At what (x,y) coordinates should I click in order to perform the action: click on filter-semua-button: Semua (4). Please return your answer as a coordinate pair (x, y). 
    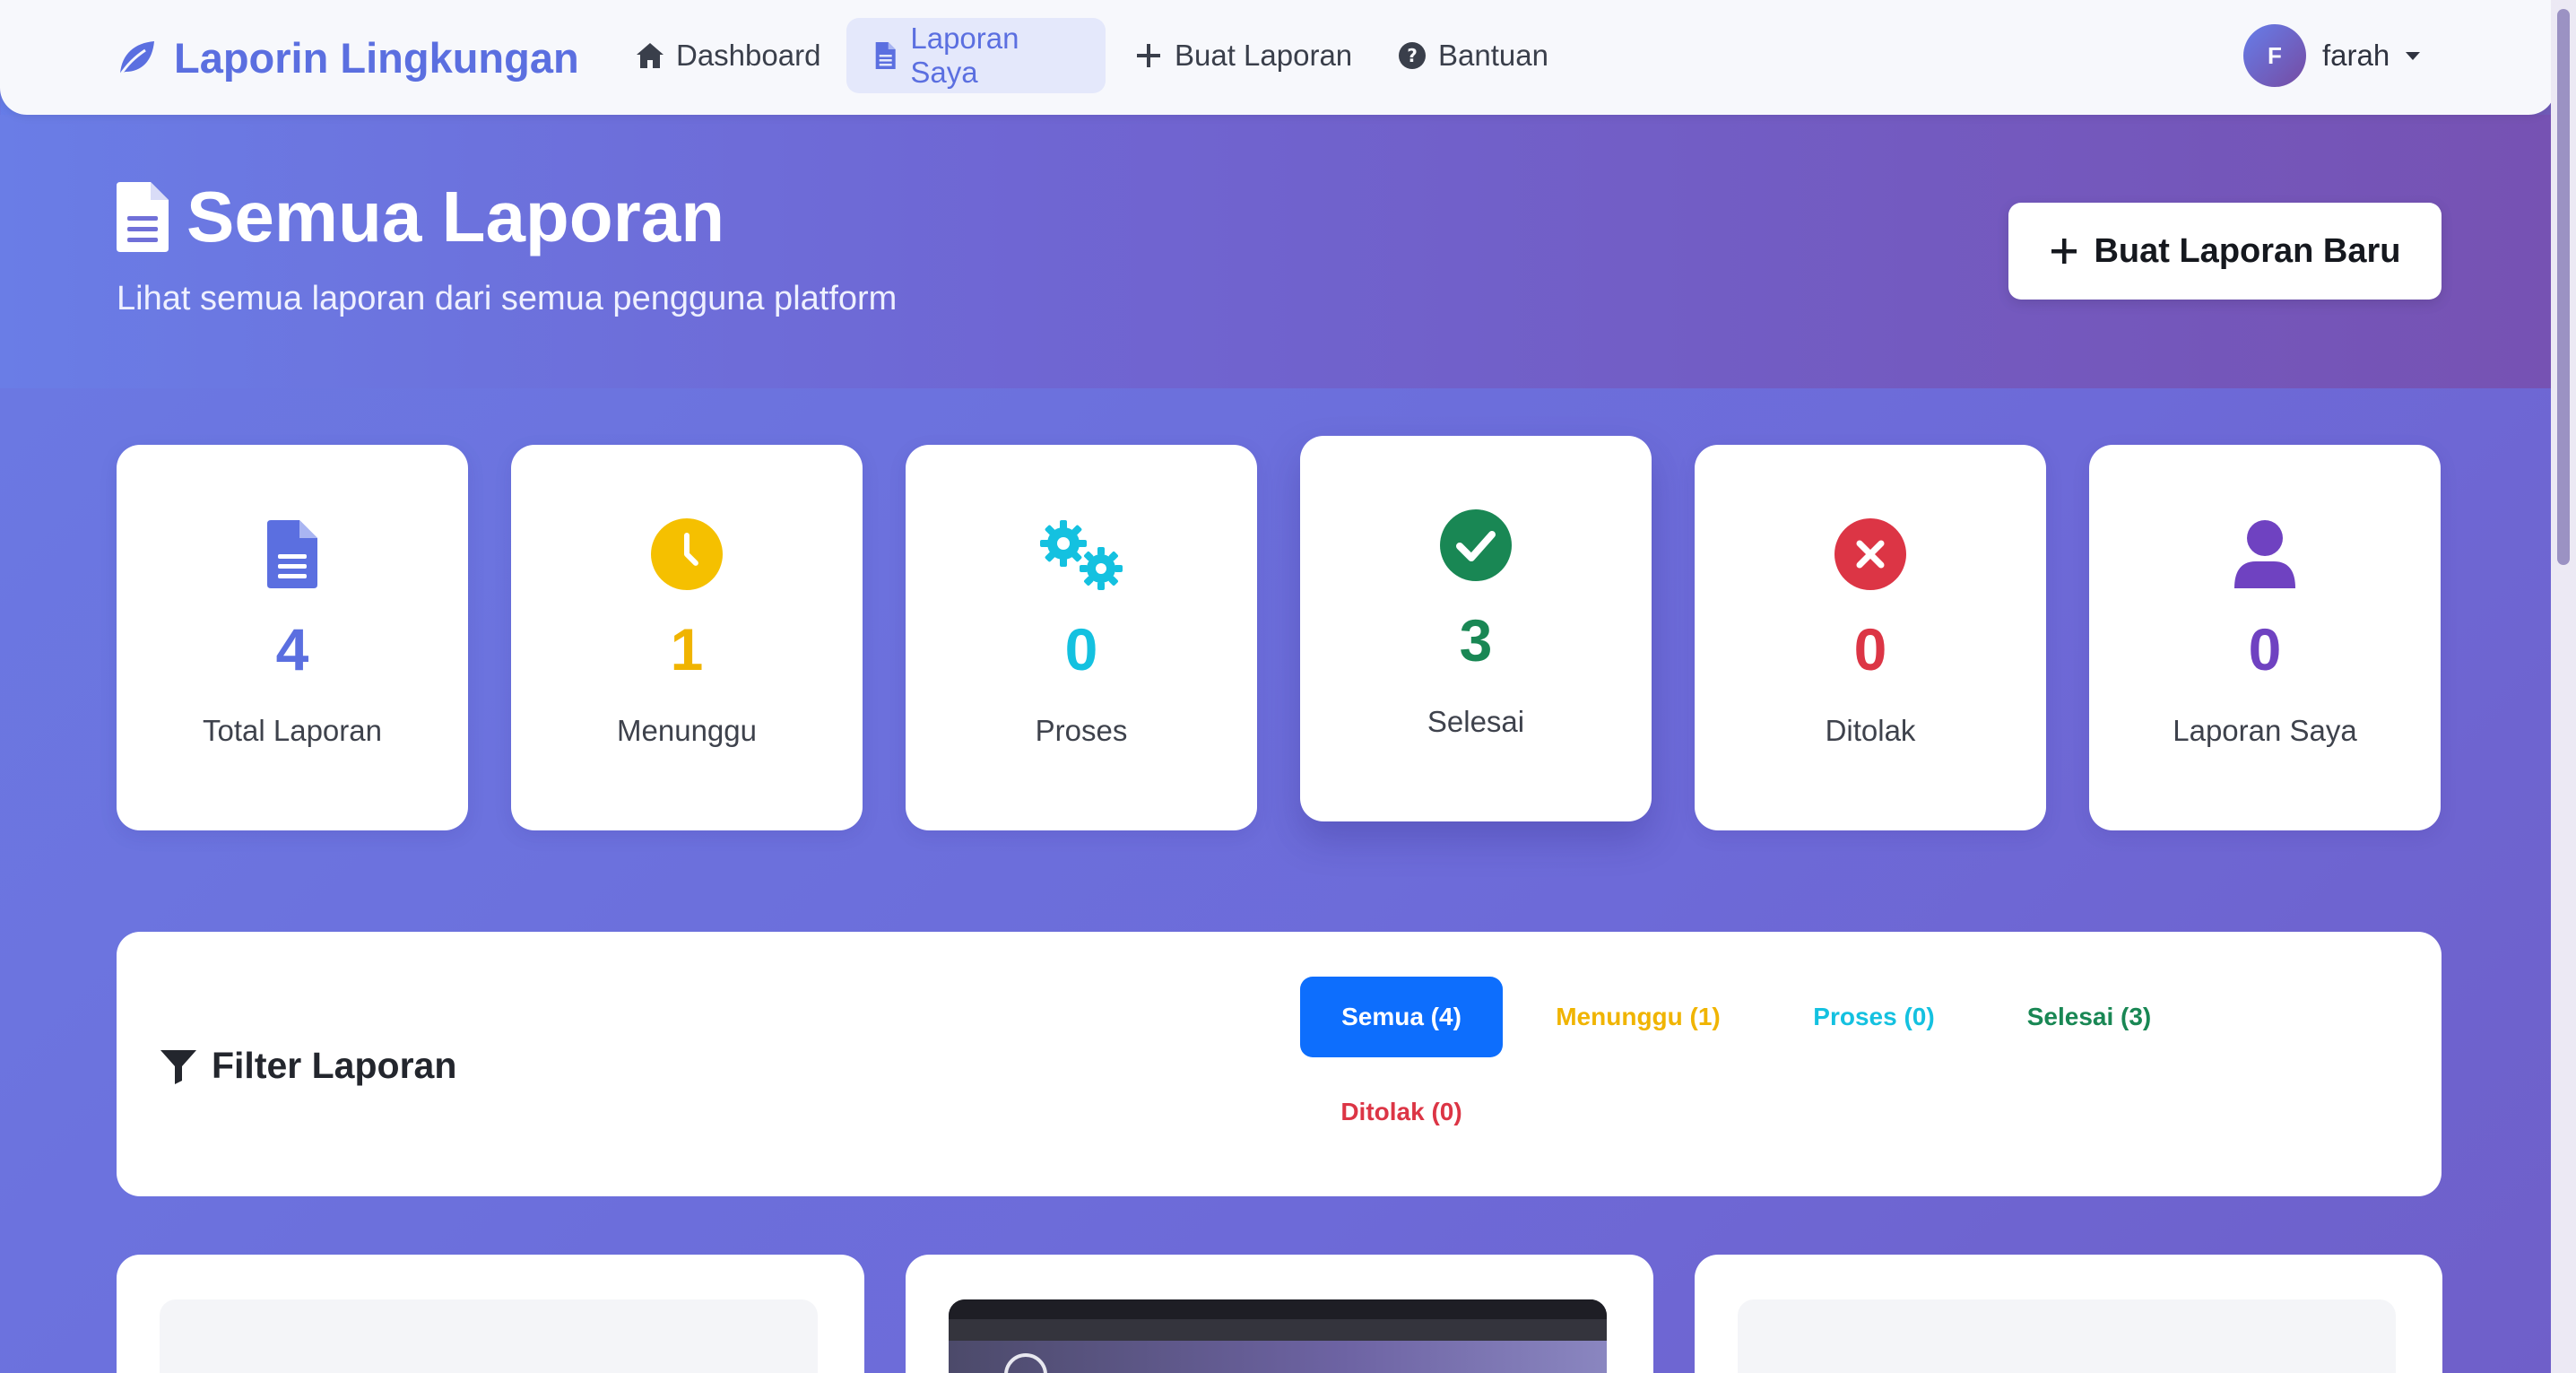
    Looking at the image, I should click on (1401, 1017).